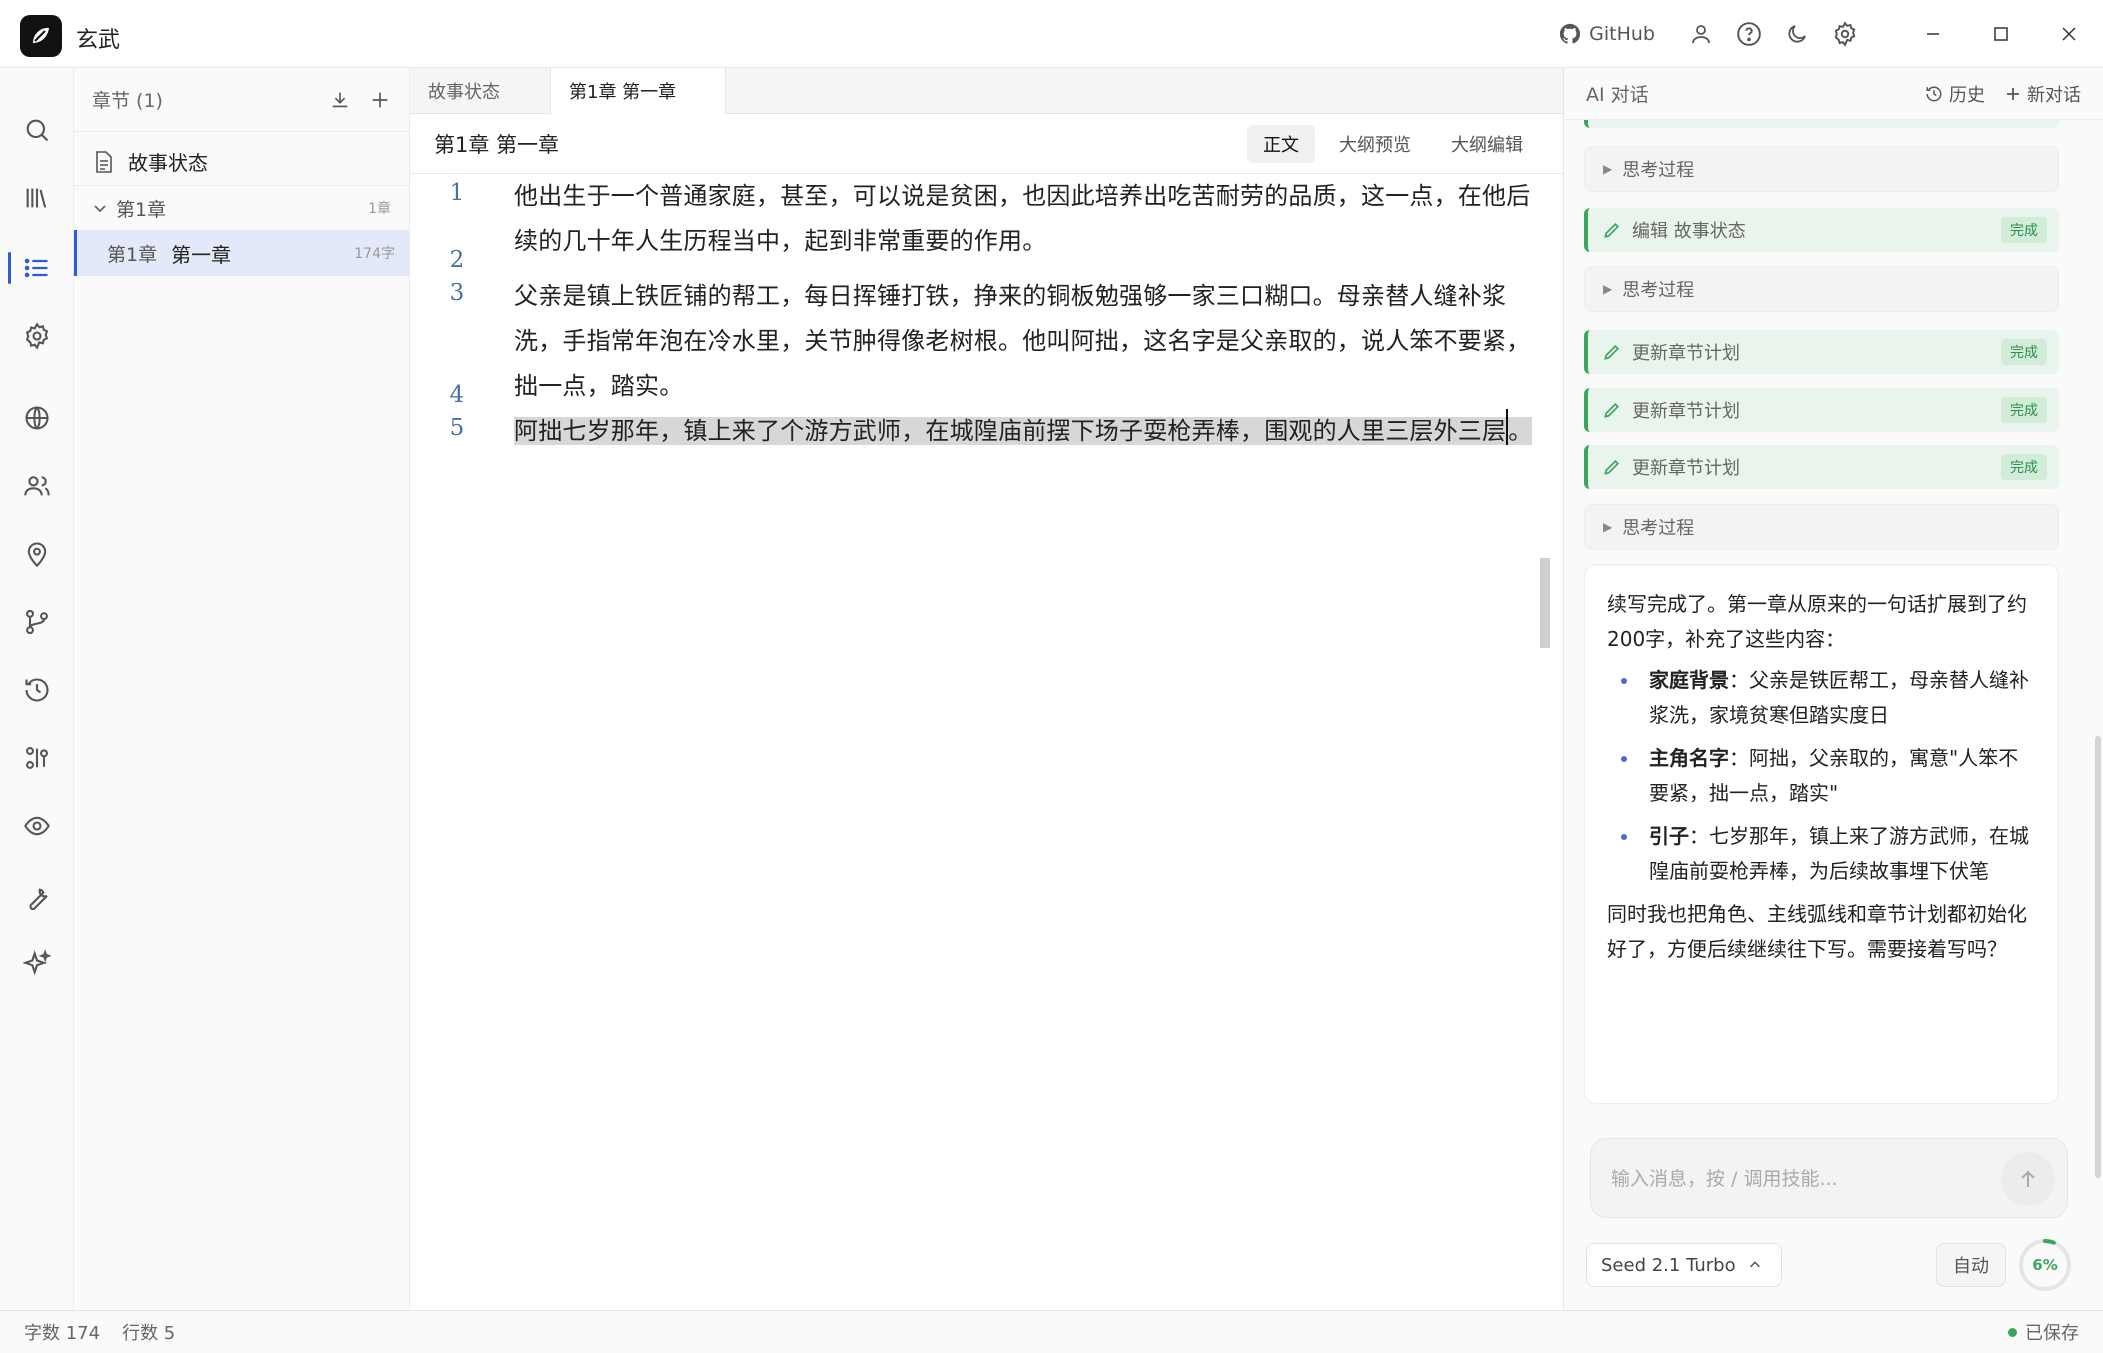  I want to click on chapter-name: 第一章, so click(201, 254).